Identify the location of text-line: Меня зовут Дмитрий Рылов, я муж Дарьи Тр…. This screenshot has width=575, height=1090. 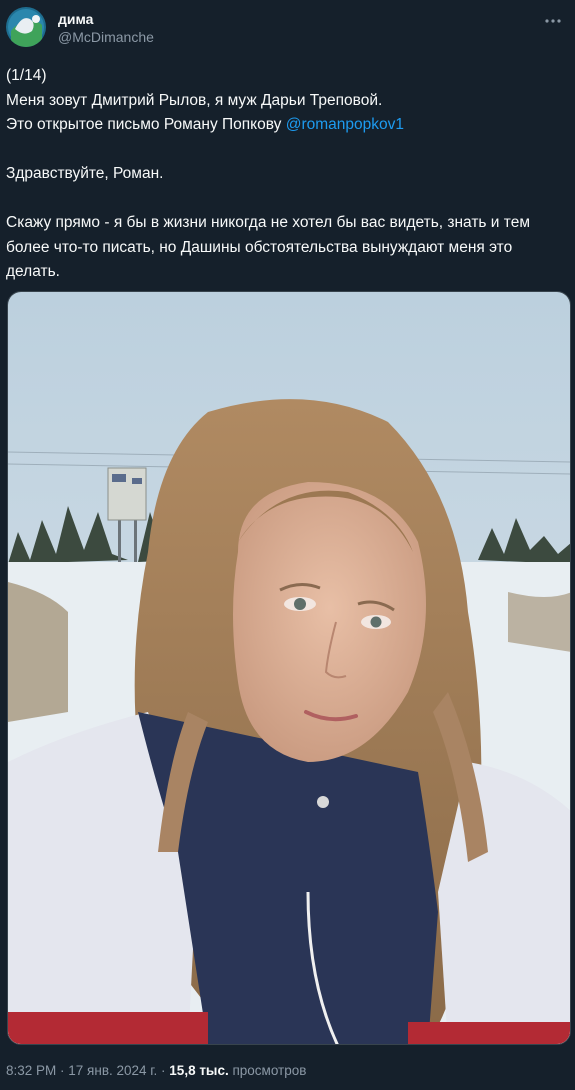
(194, 100).